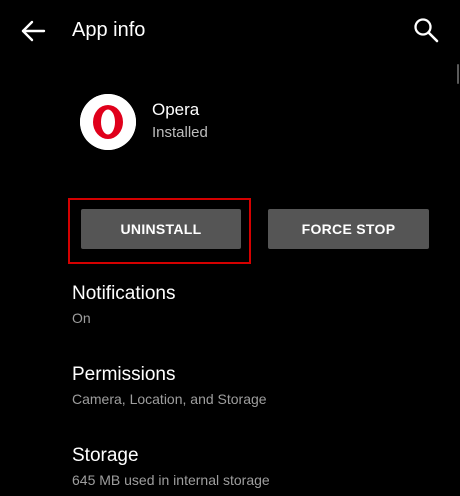  What do you see at coordinates (176, 109) in the screenshot?
I see `app-name: Opera` at bounding box center [176, 109].